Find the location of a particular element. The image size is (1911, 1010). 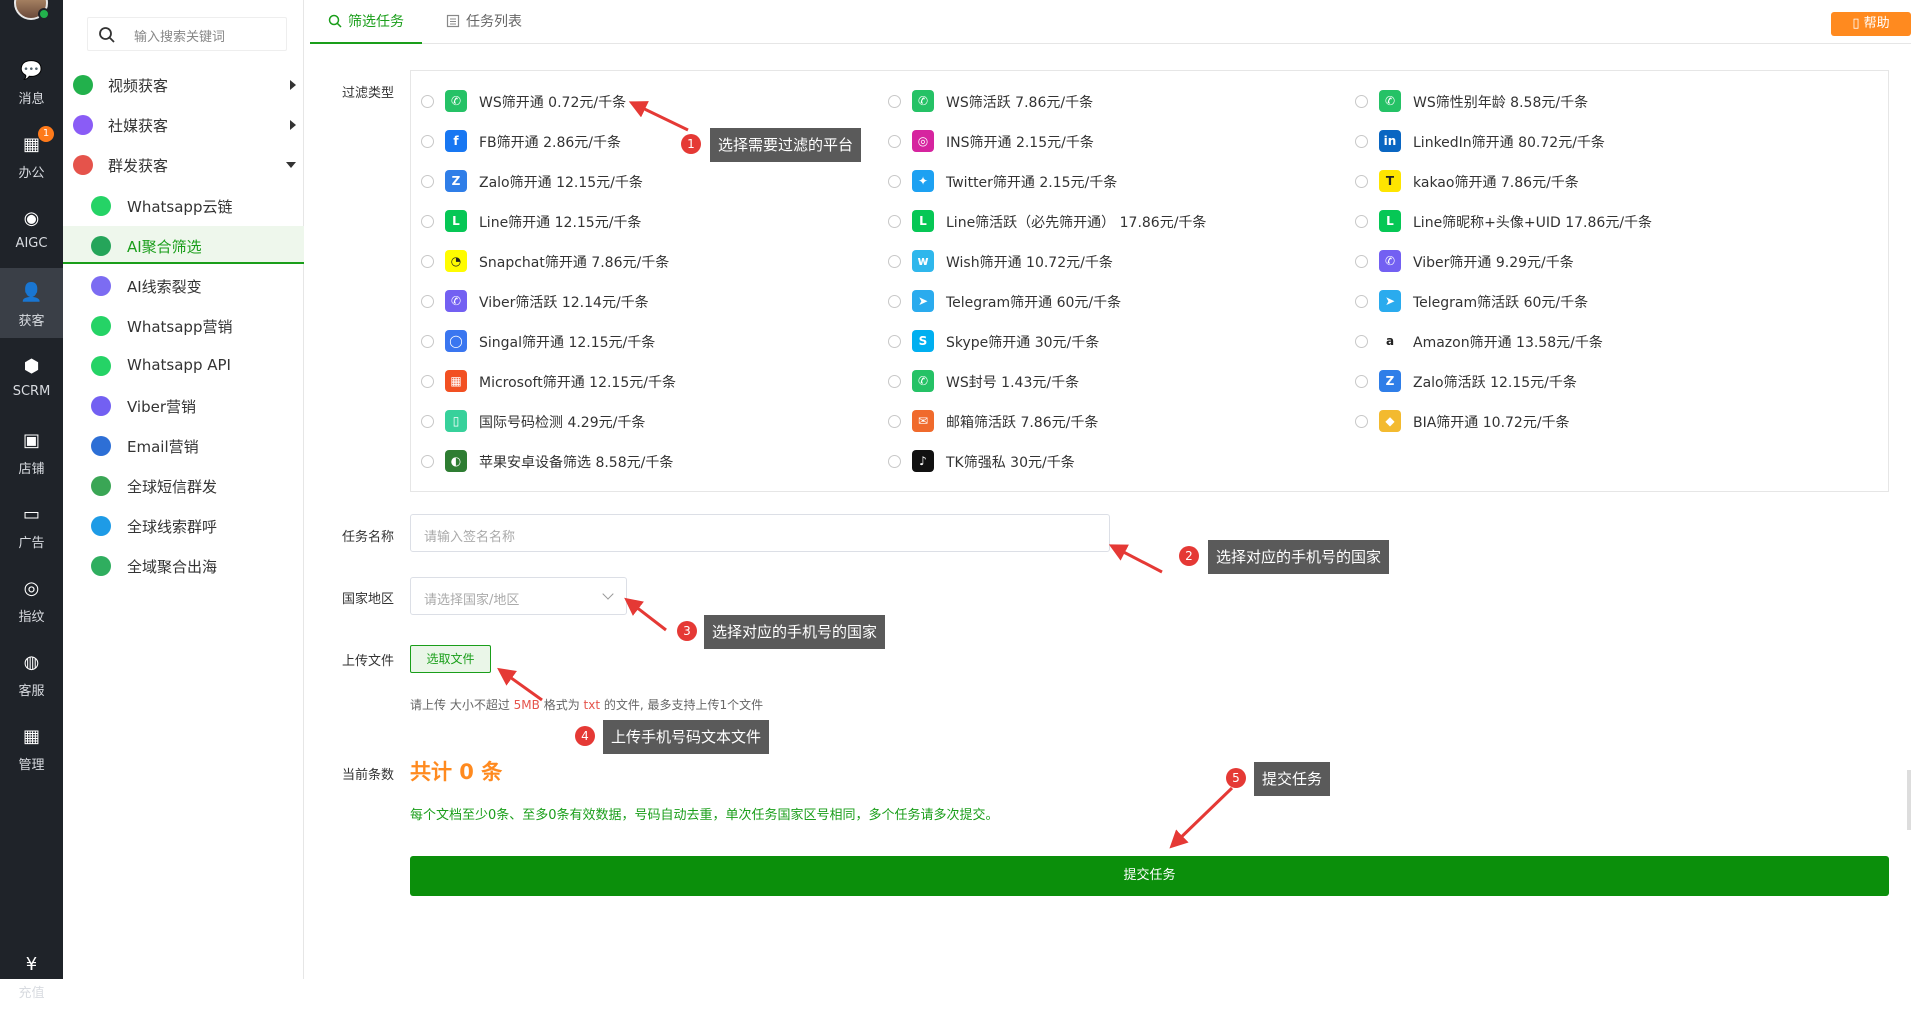

step-number: 3 is located at coordinates (687, 631).